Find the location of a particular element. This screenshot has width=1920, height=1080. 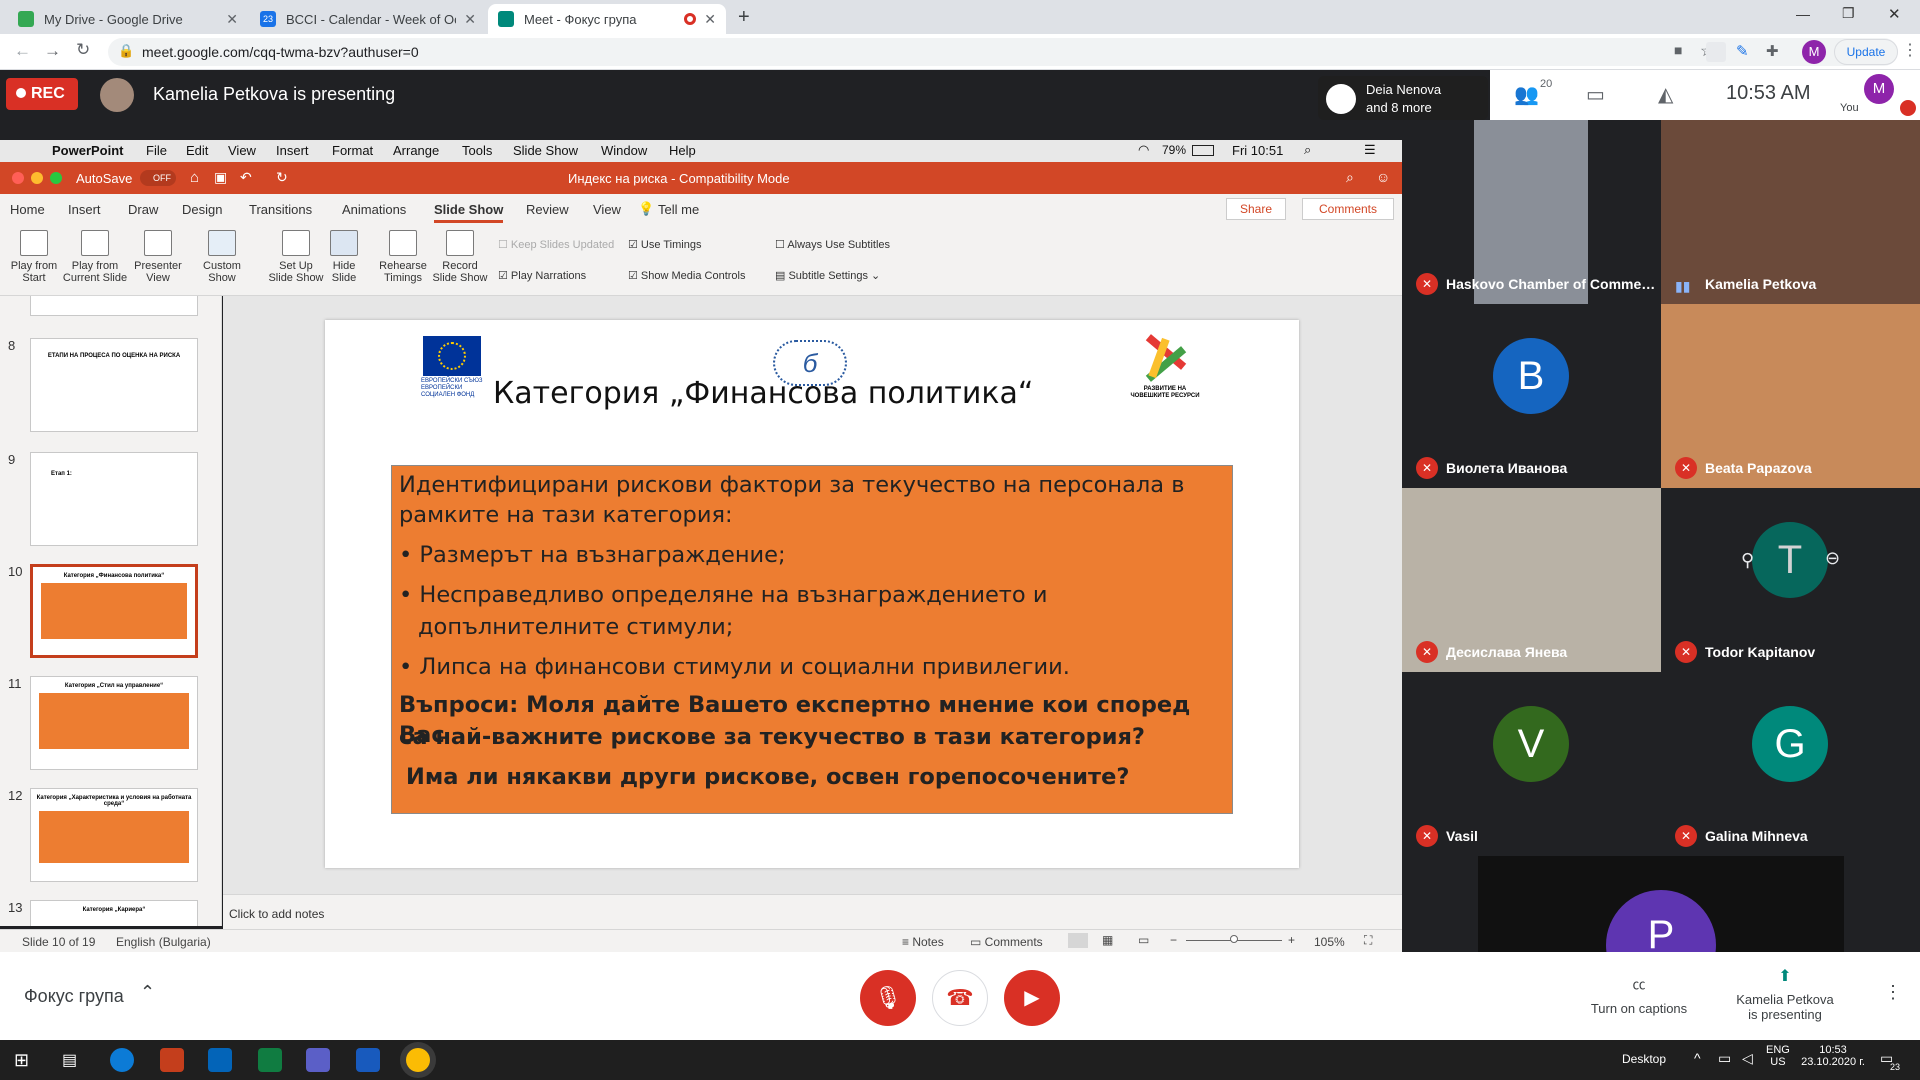

pin-icon: ⚲ is located at coordinates (1747, 560).